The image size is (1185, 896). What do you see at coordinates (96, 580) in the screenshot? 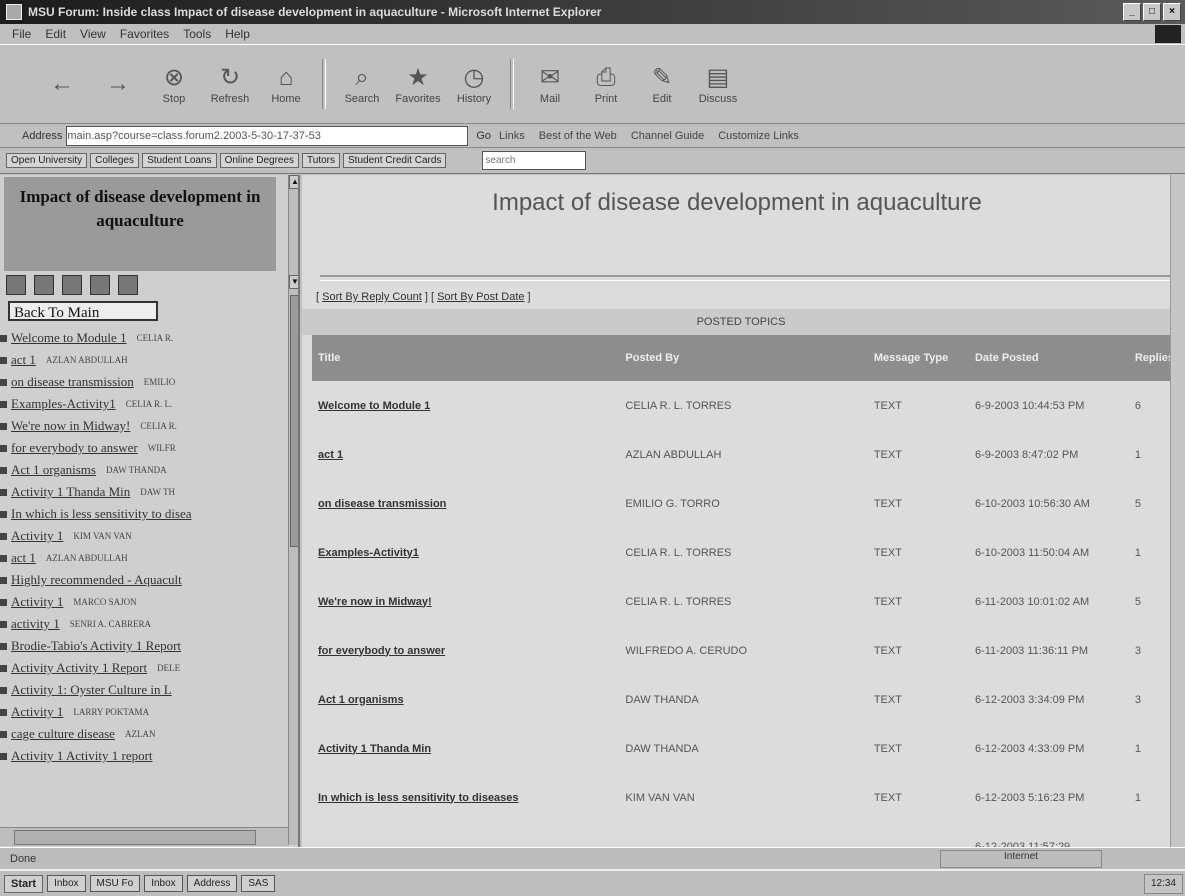
I see `sidebar-topic-title: Highly recommended - Aquacult` at bounding box center [96, 580].